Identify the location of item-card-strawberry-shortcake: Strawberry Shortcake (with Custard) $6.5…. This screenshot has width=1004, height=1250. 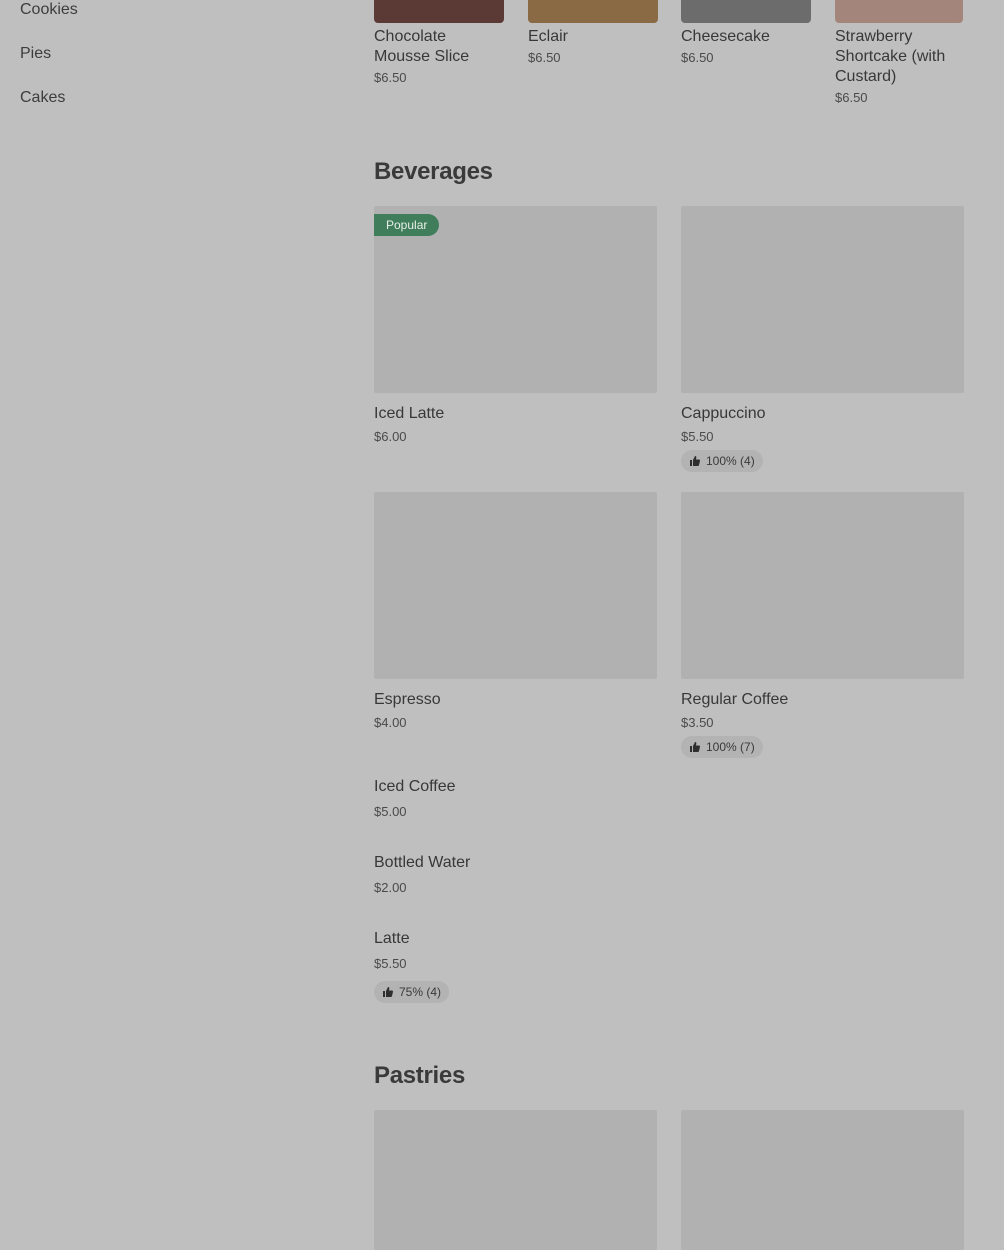
(899, 52).